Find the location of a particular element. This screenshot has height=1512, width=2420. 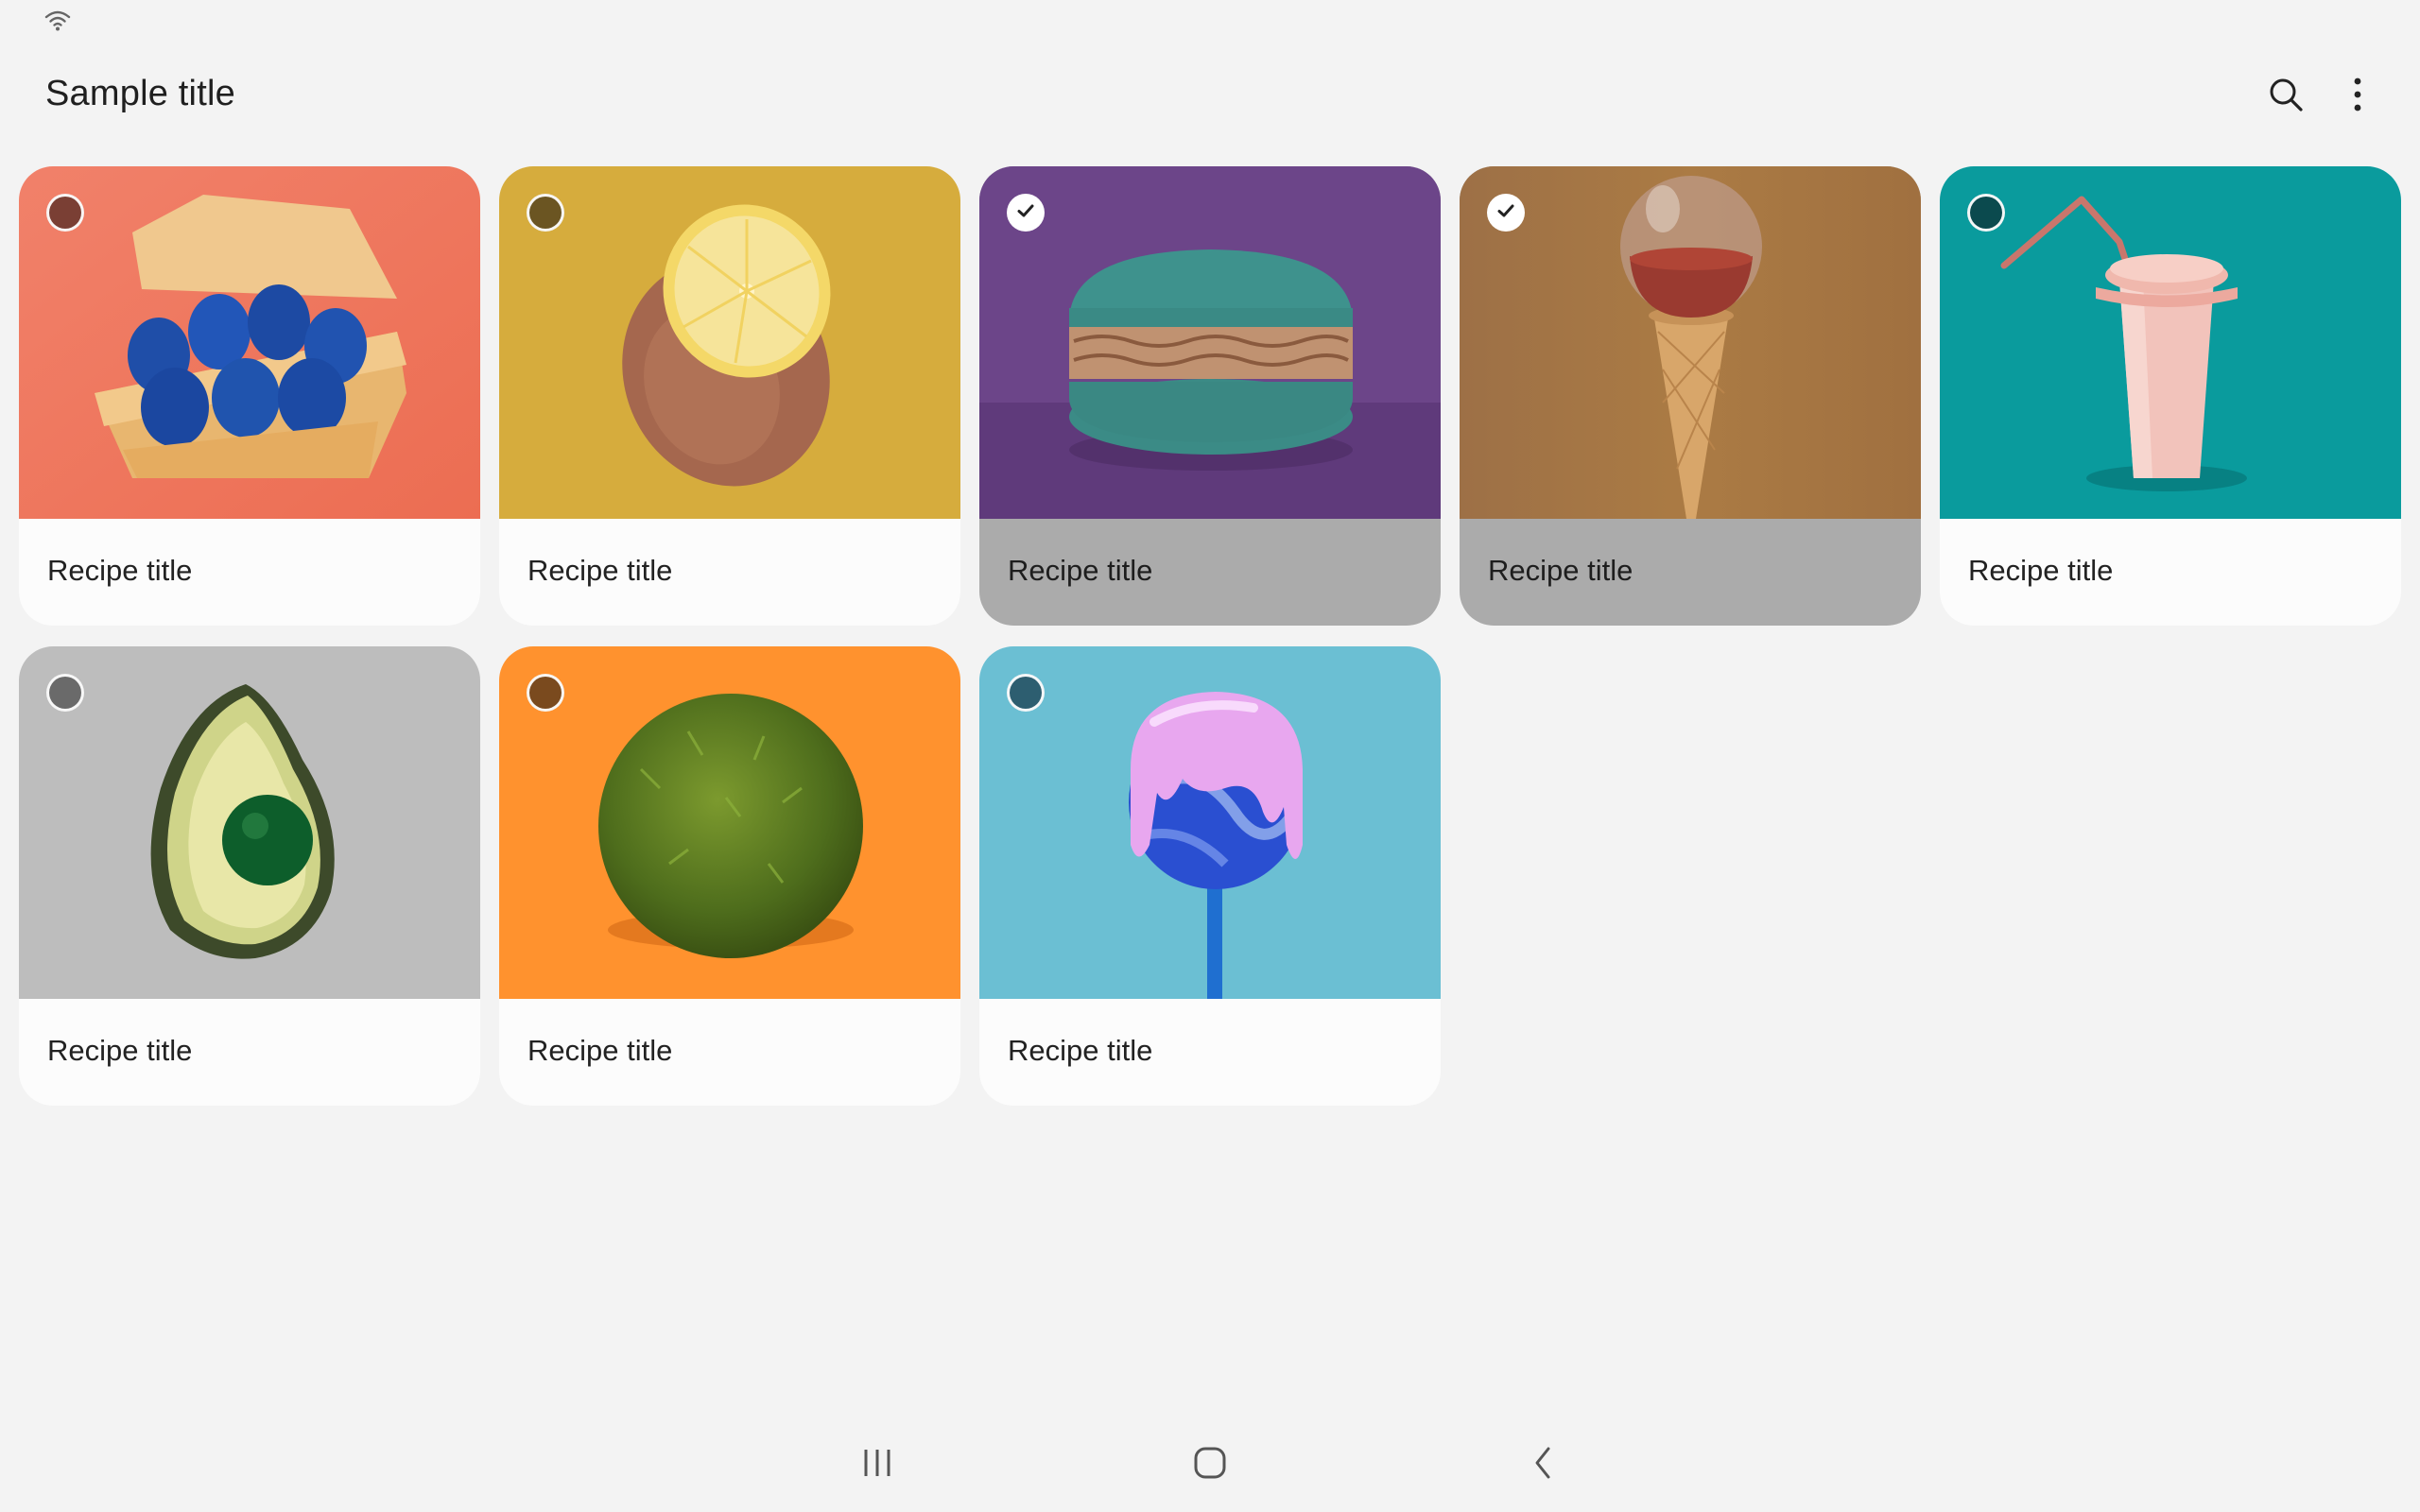

home-button is located at coordinates (1210, 1464).